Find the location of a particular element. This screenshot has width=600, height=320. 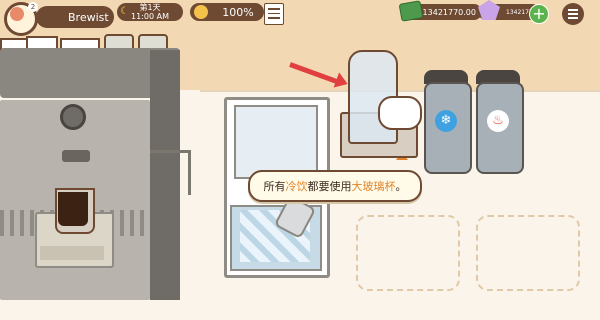

hint-text-3: 。 is located at coordinates (401, 186).